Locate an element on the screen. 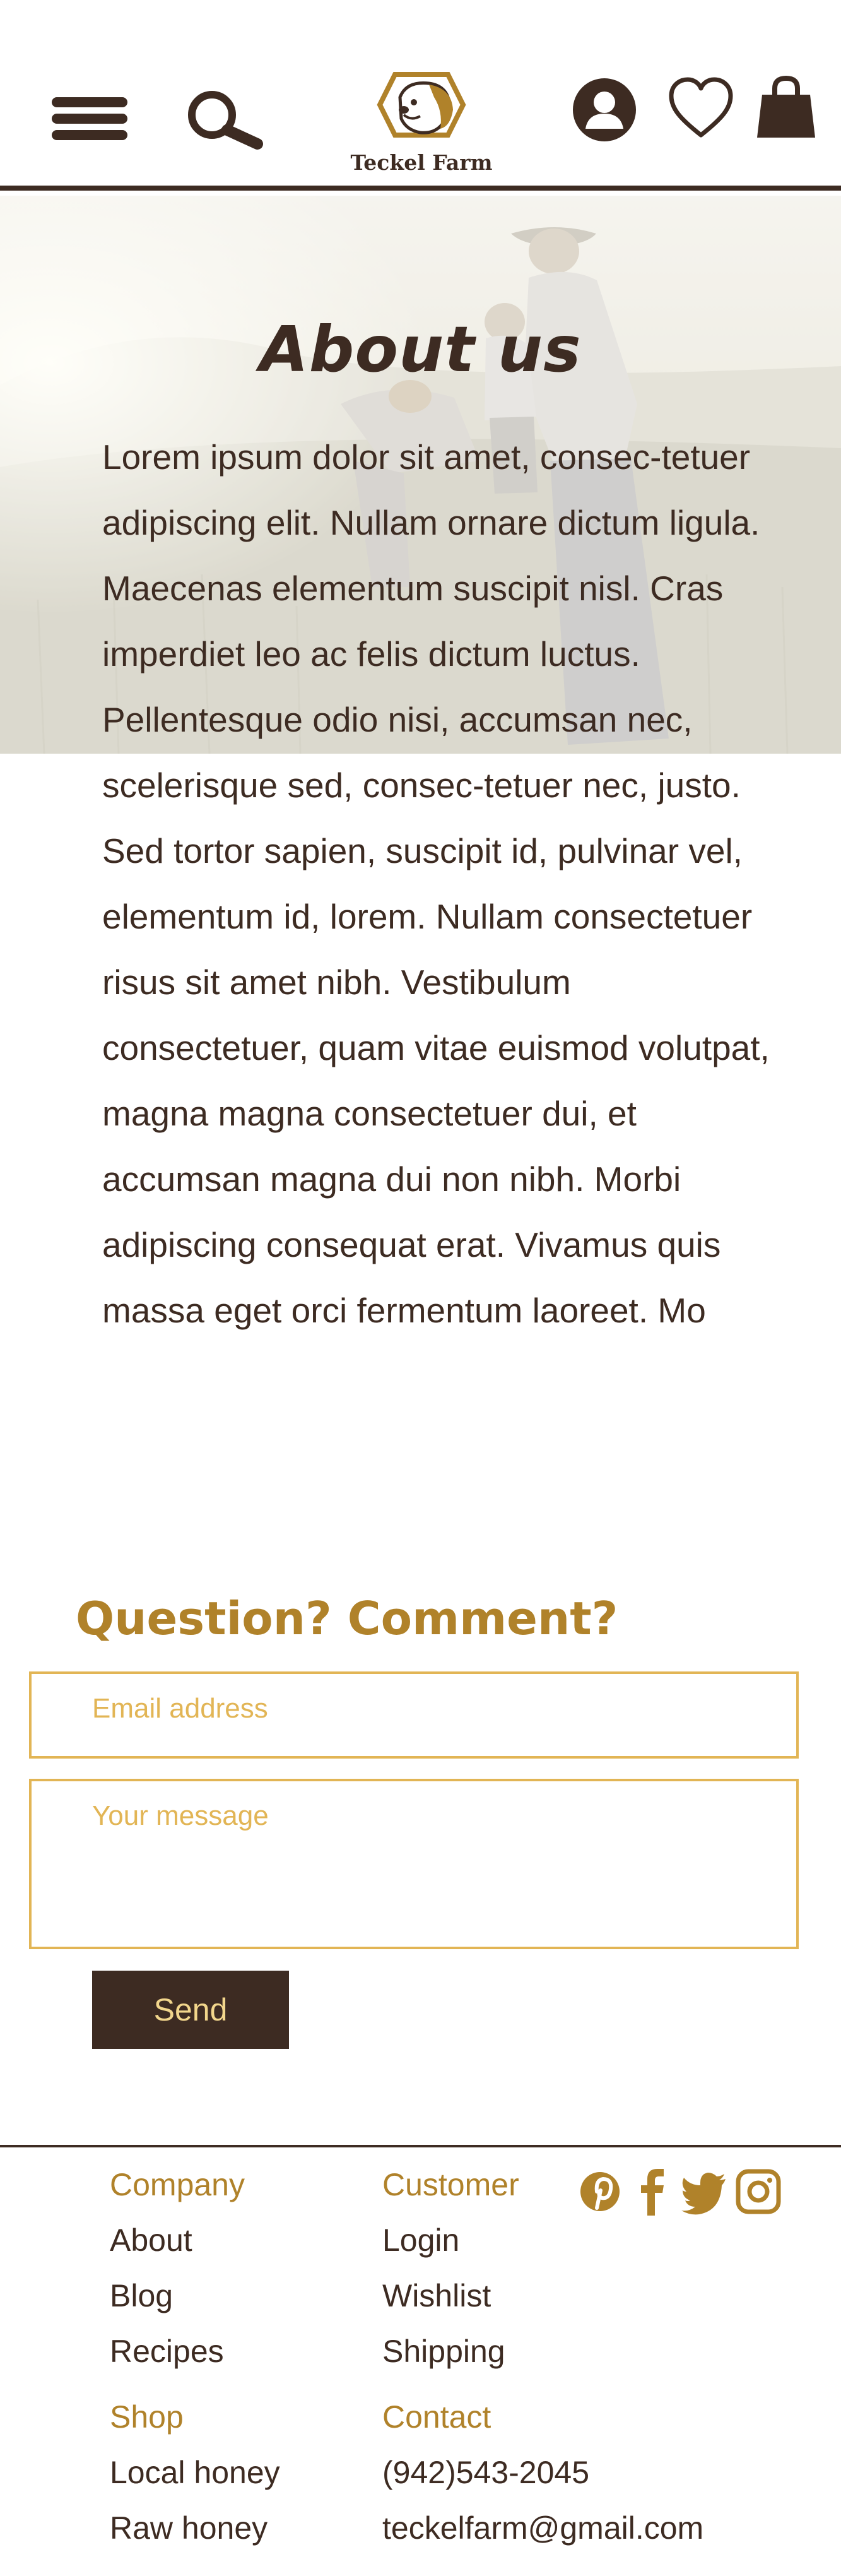 The image size is (841, 2576). footer-link-recipes: Recipes is located at coordinates (167, 2351).